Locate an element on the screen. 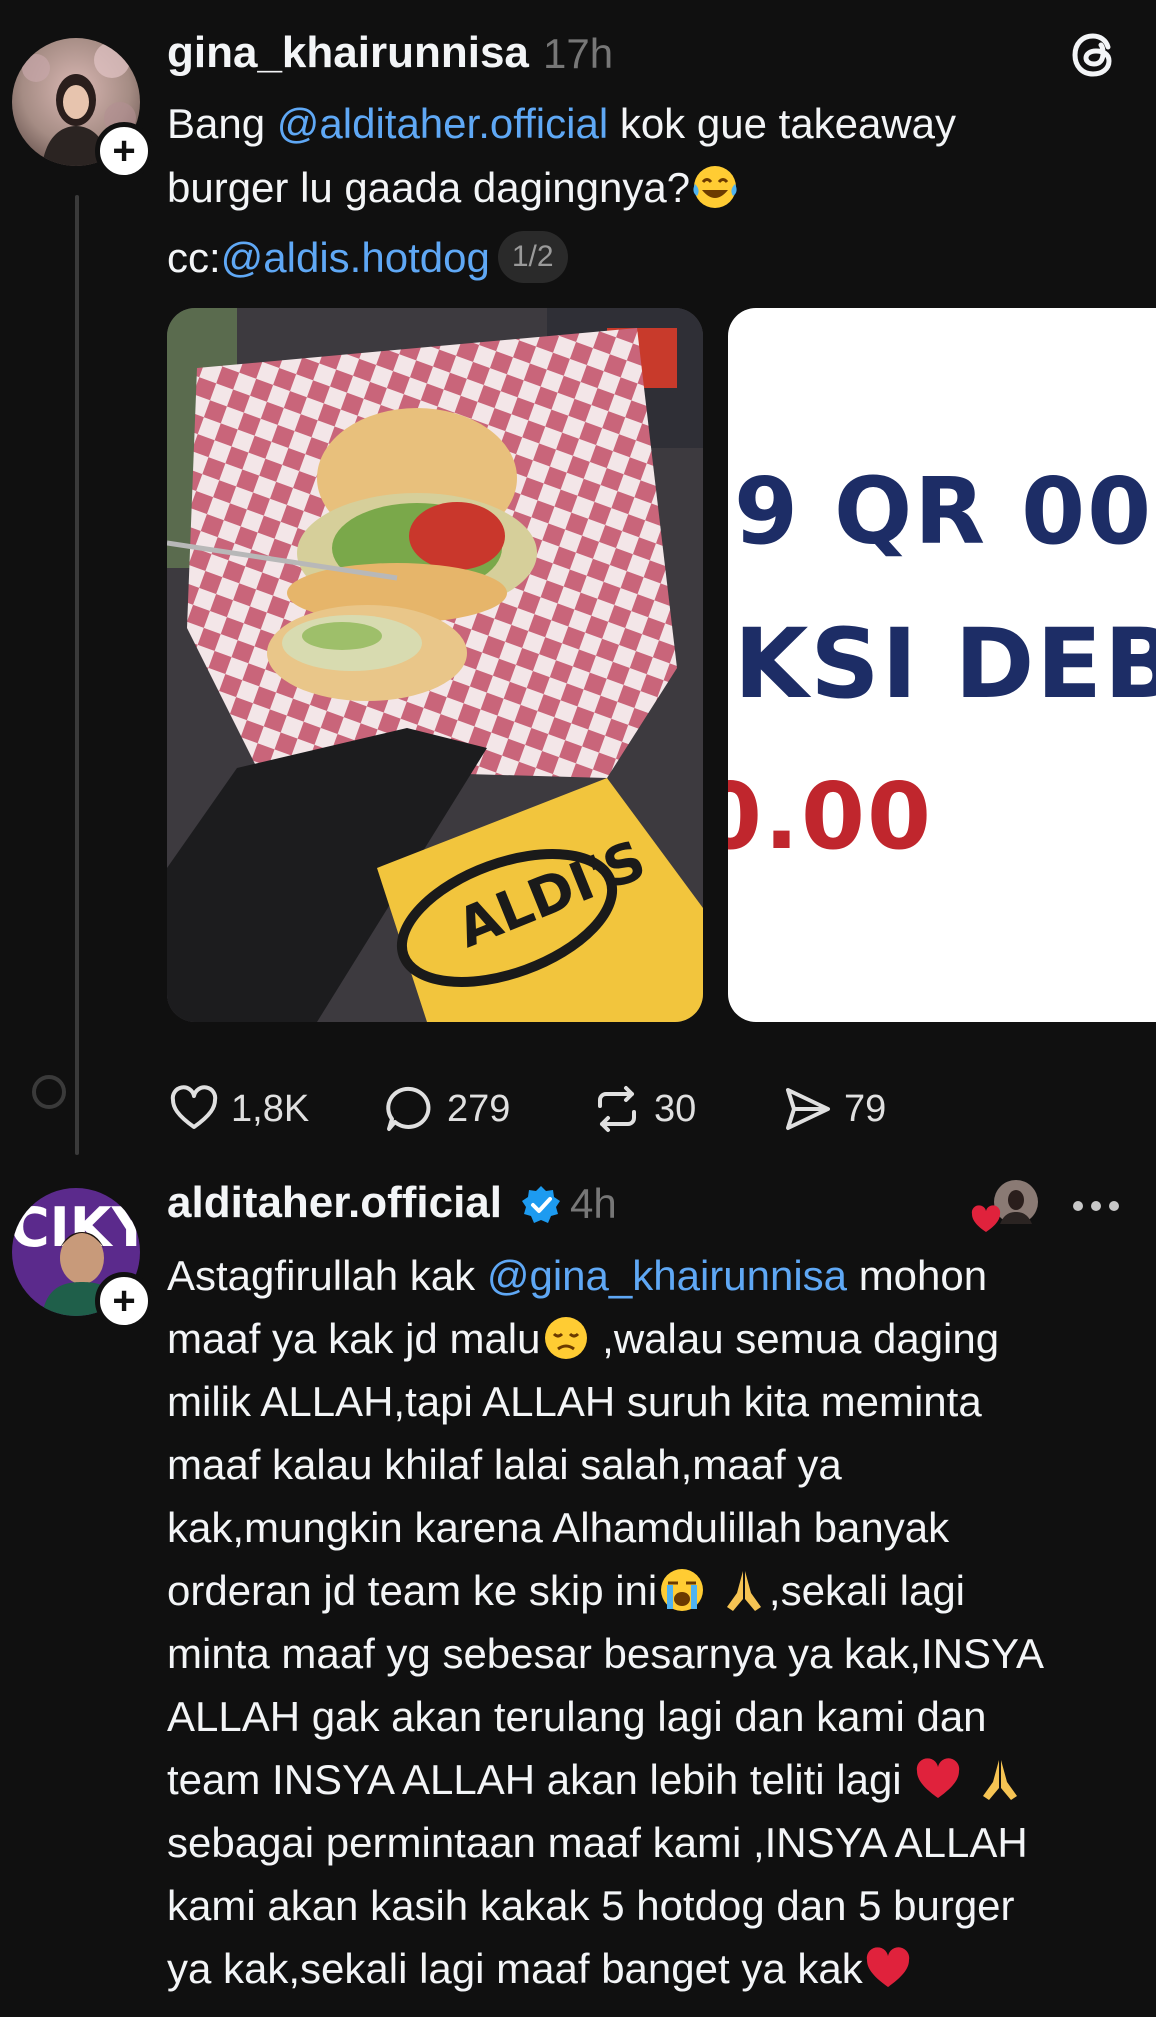  reply-count: 279 is located at coordinates (479, 1108).